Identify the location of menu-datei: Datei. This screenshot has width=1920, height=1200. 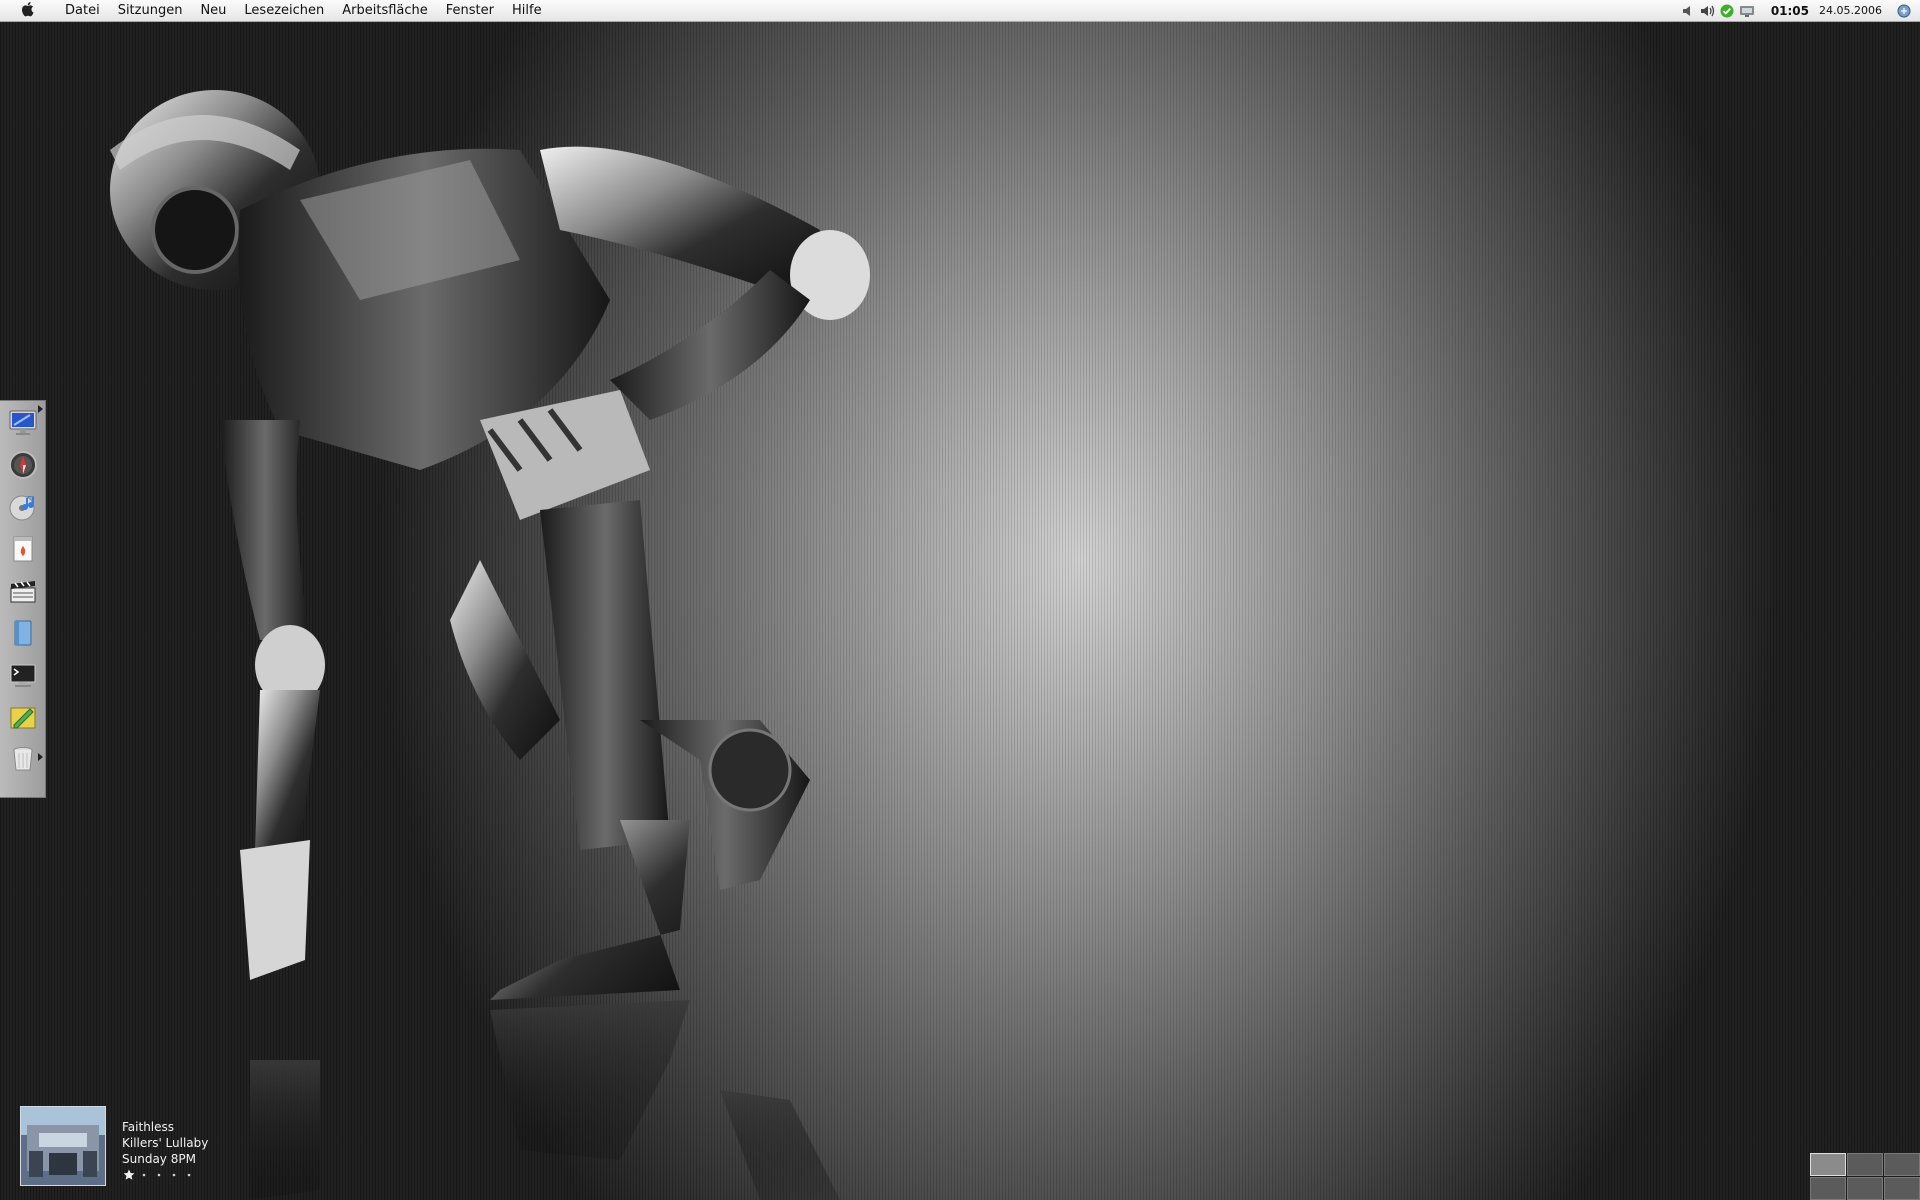
(82, 11).